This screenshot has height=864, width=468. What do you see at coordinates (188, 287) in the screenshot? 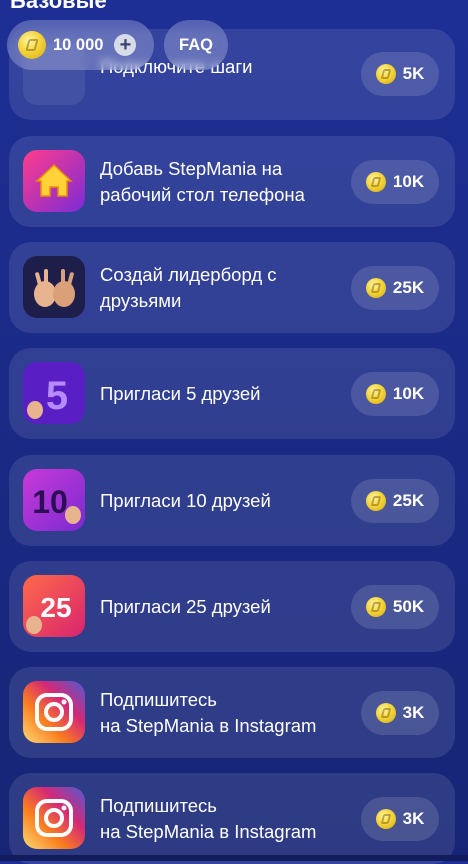
I see `task-title: Создай лидерборд с друзьями` at bounding box center [188, 287].